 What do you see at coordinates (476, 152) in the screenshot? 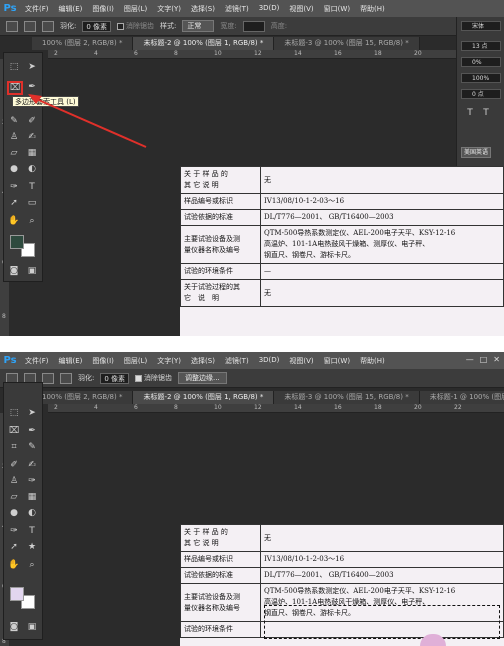
I see `language-select: 美国英语` at bounding box center [476, 152].